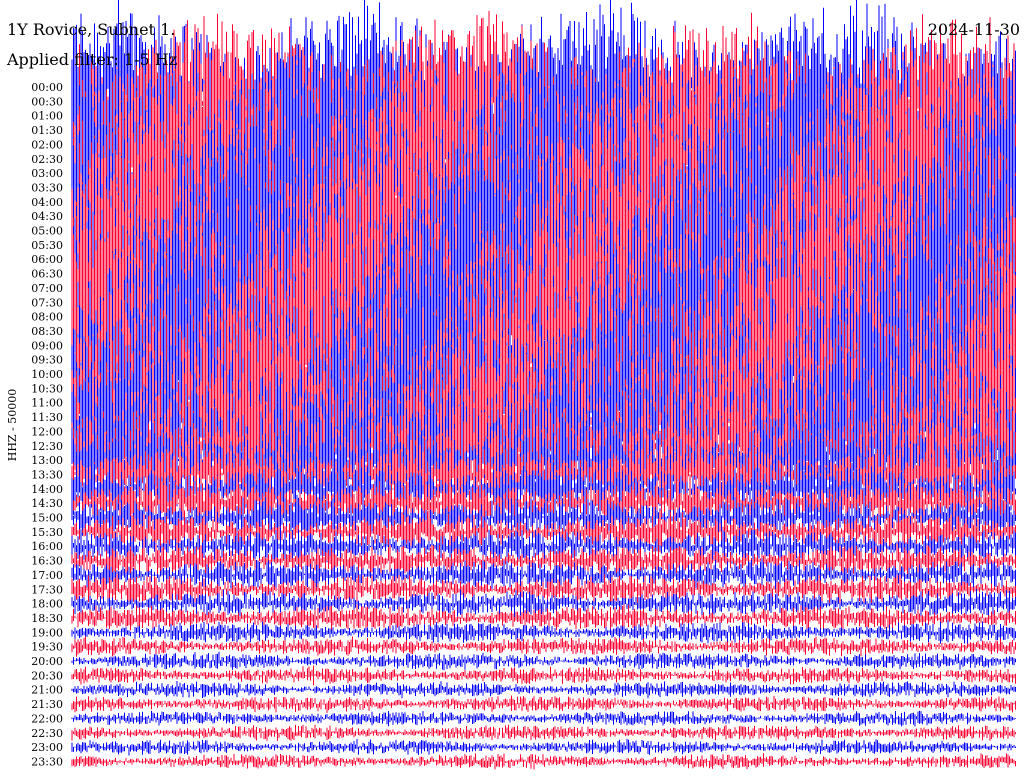 Image resolution: width=1024 pixels, height=780 pixels. I want to click on y-tick-label: 00:00, so click(47, 87).